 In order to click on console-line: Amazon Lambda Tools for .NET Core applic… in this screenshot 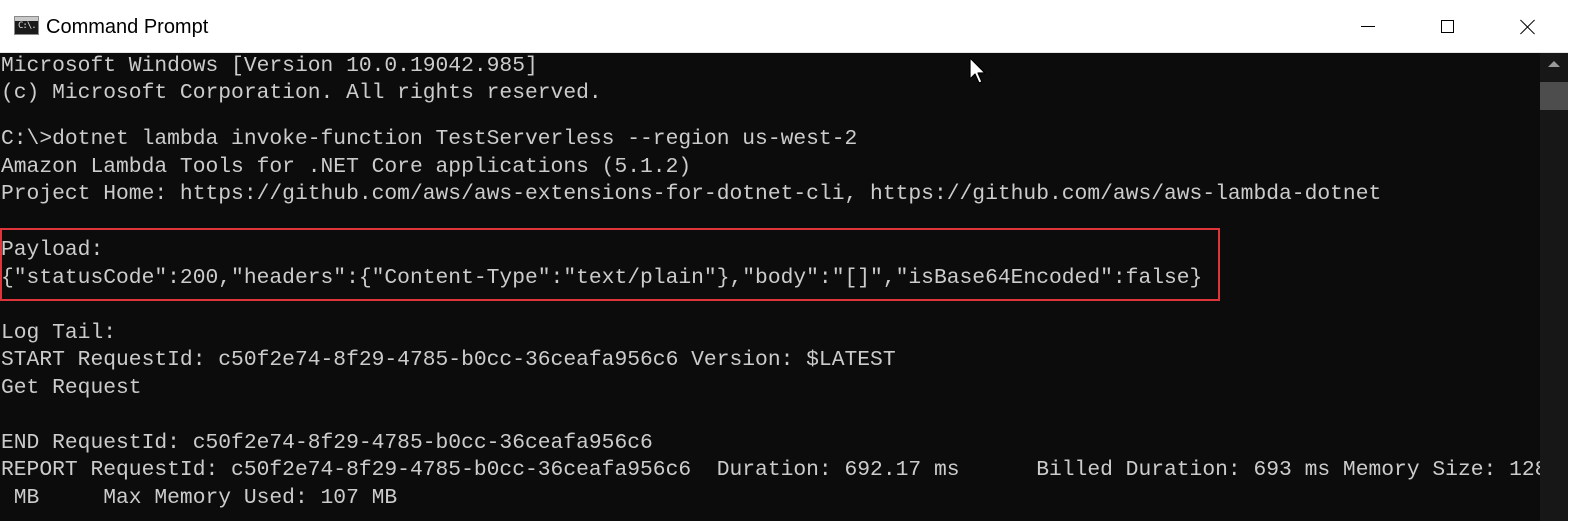, I will do `click(346, 167)`.